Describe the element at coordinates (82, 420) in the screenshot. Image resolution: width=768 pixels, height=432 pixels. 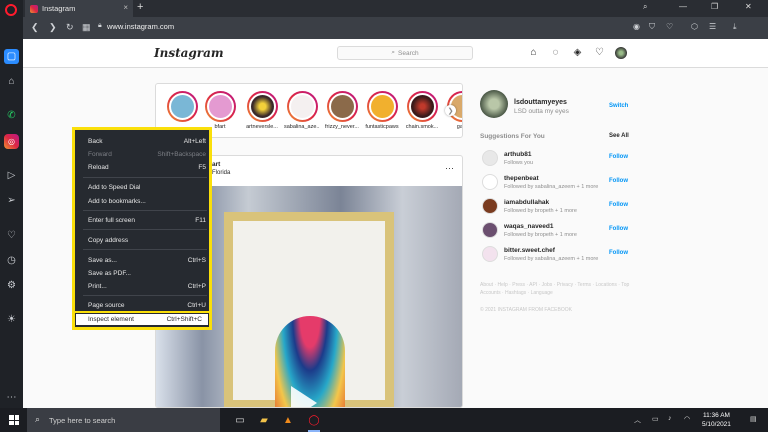
I see `taskbar-search-placeholder: Type here to search` at that location.